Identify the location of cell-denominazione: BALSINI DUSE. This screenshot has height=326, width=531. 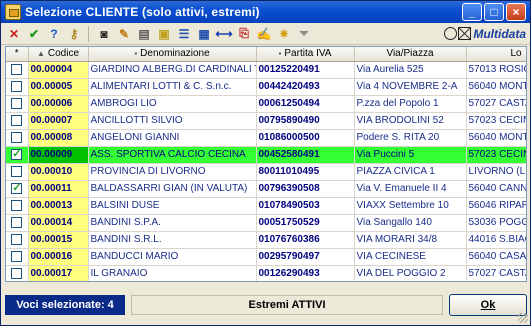
(172, 206).